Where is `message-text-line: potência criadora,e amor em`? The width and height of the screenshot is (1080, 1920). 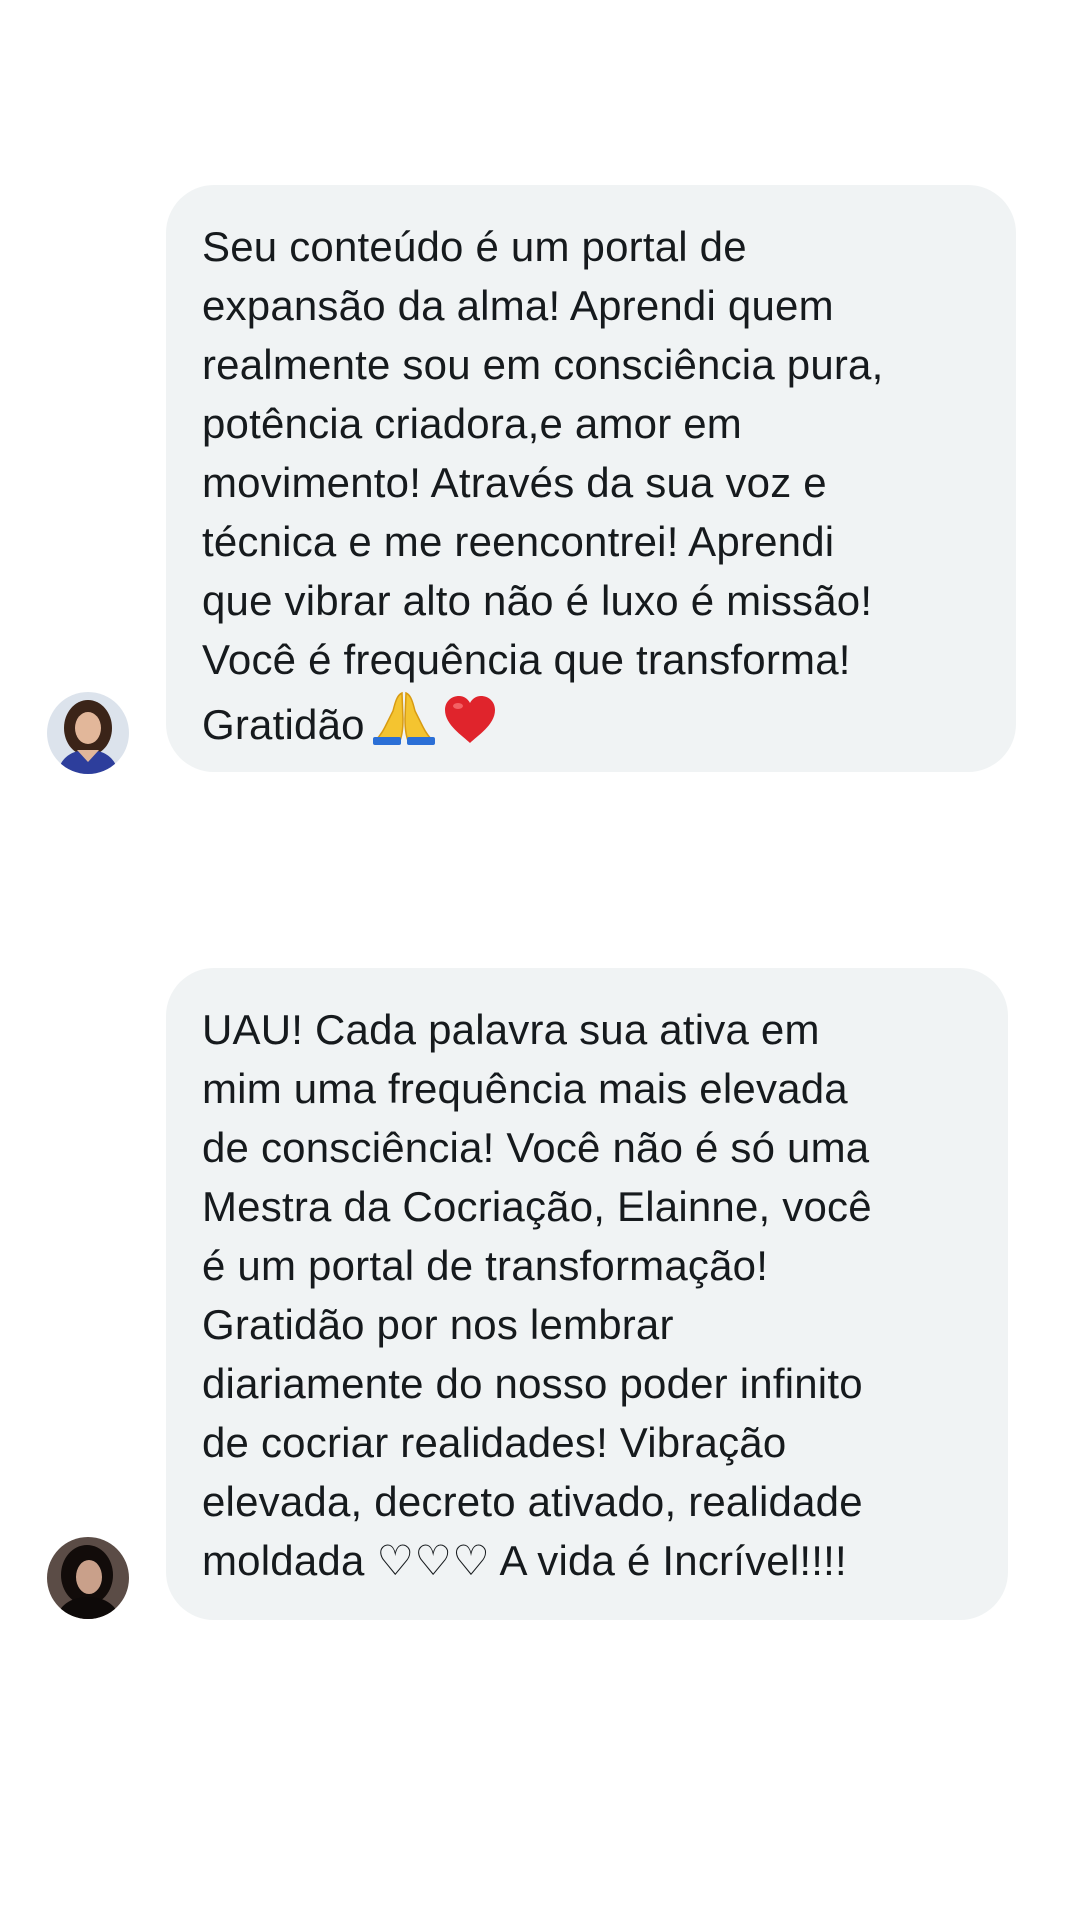
message-text-line: potência criadora,e amor em is located at coordinates (472, 423).